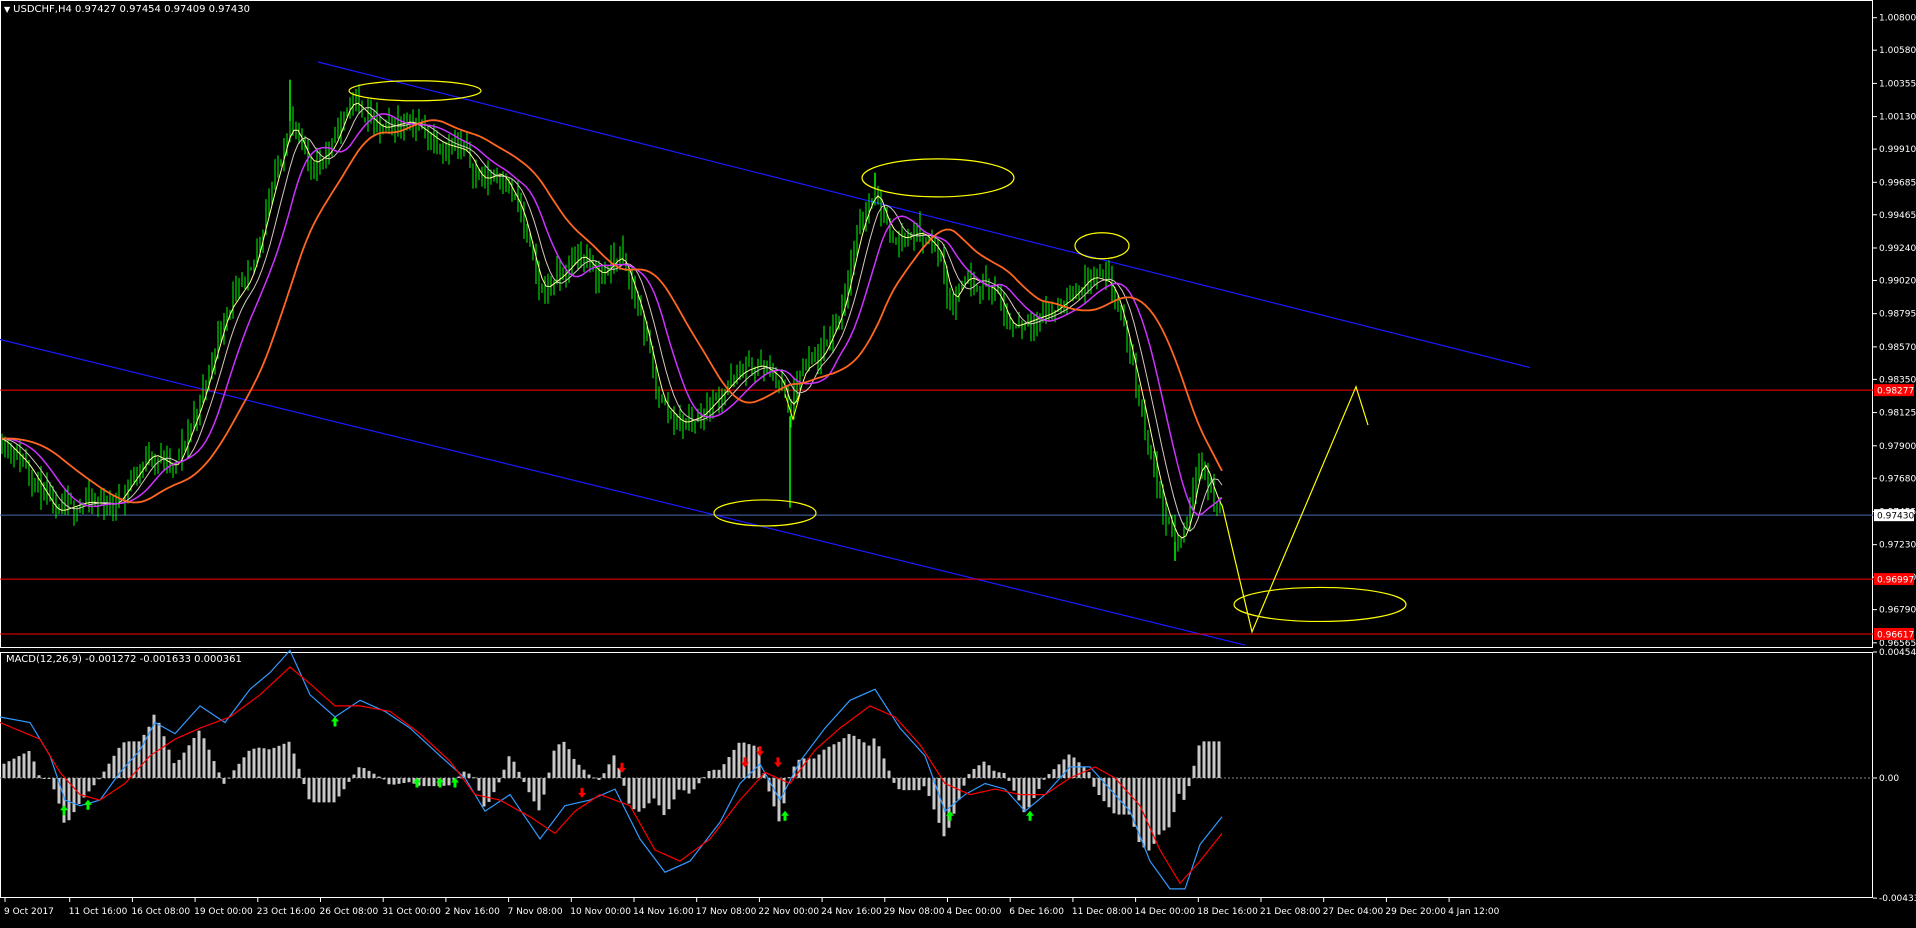 This screenshot has height=928, width=1916. I want to click on time-tick-label: 29 Dec 20:00, so click(1415, 912).